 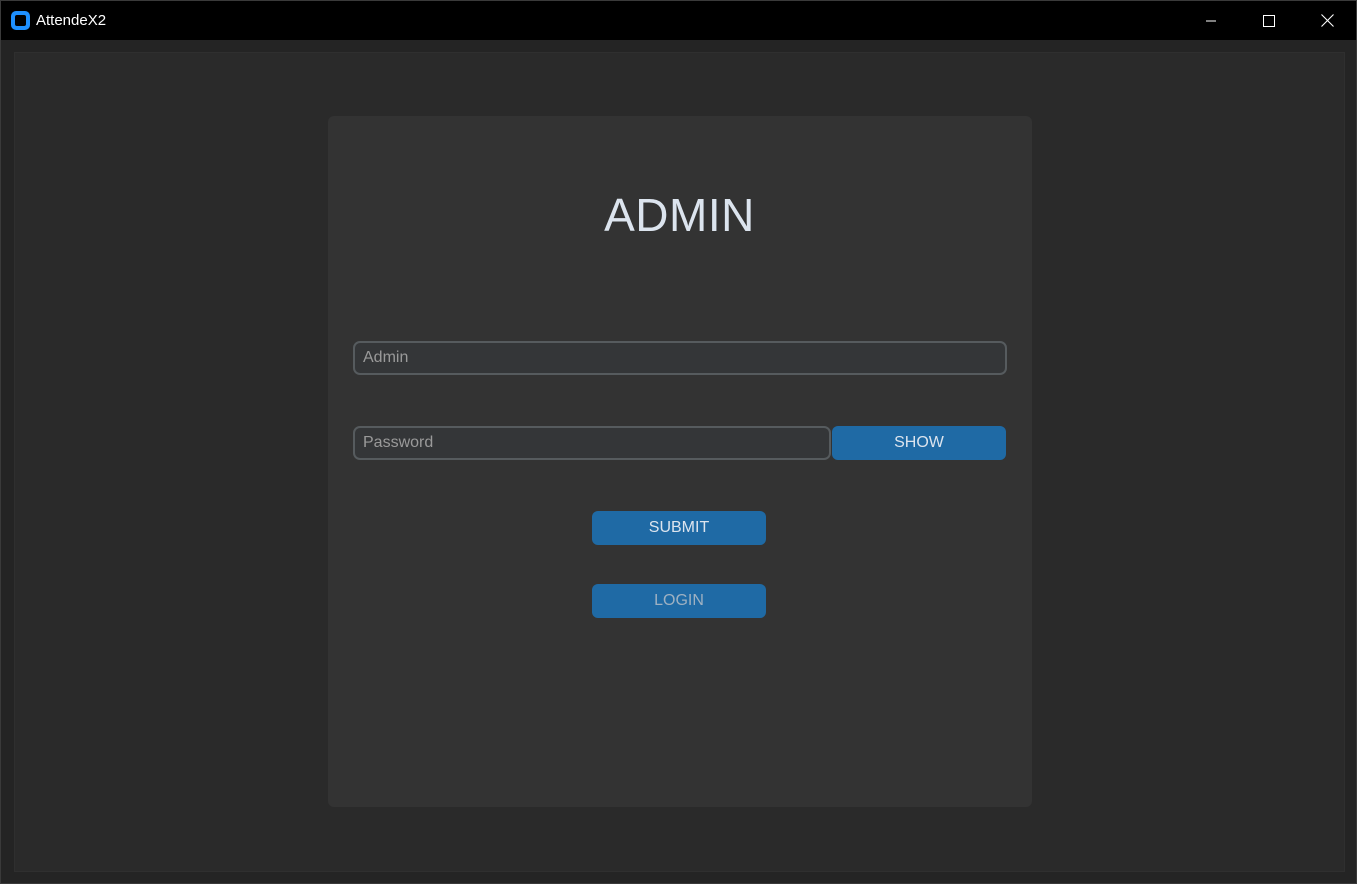 What do you see at coordinates (680, 358) in the screenshot?
I see `username-input` at bounding box center [680, 358].